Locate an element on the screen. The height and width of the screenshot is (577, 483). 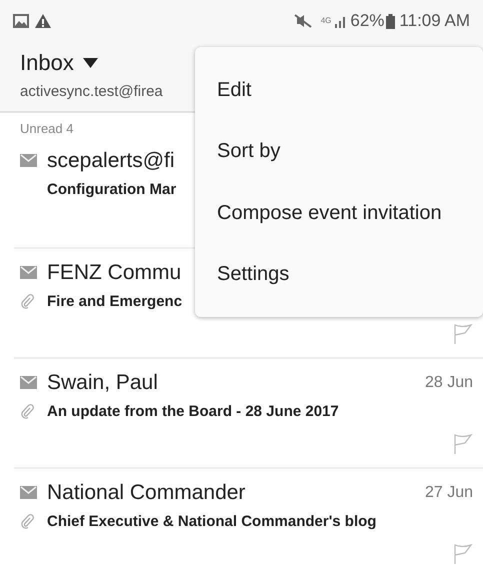
network-type: 4G is located at coordinates (326, 21).